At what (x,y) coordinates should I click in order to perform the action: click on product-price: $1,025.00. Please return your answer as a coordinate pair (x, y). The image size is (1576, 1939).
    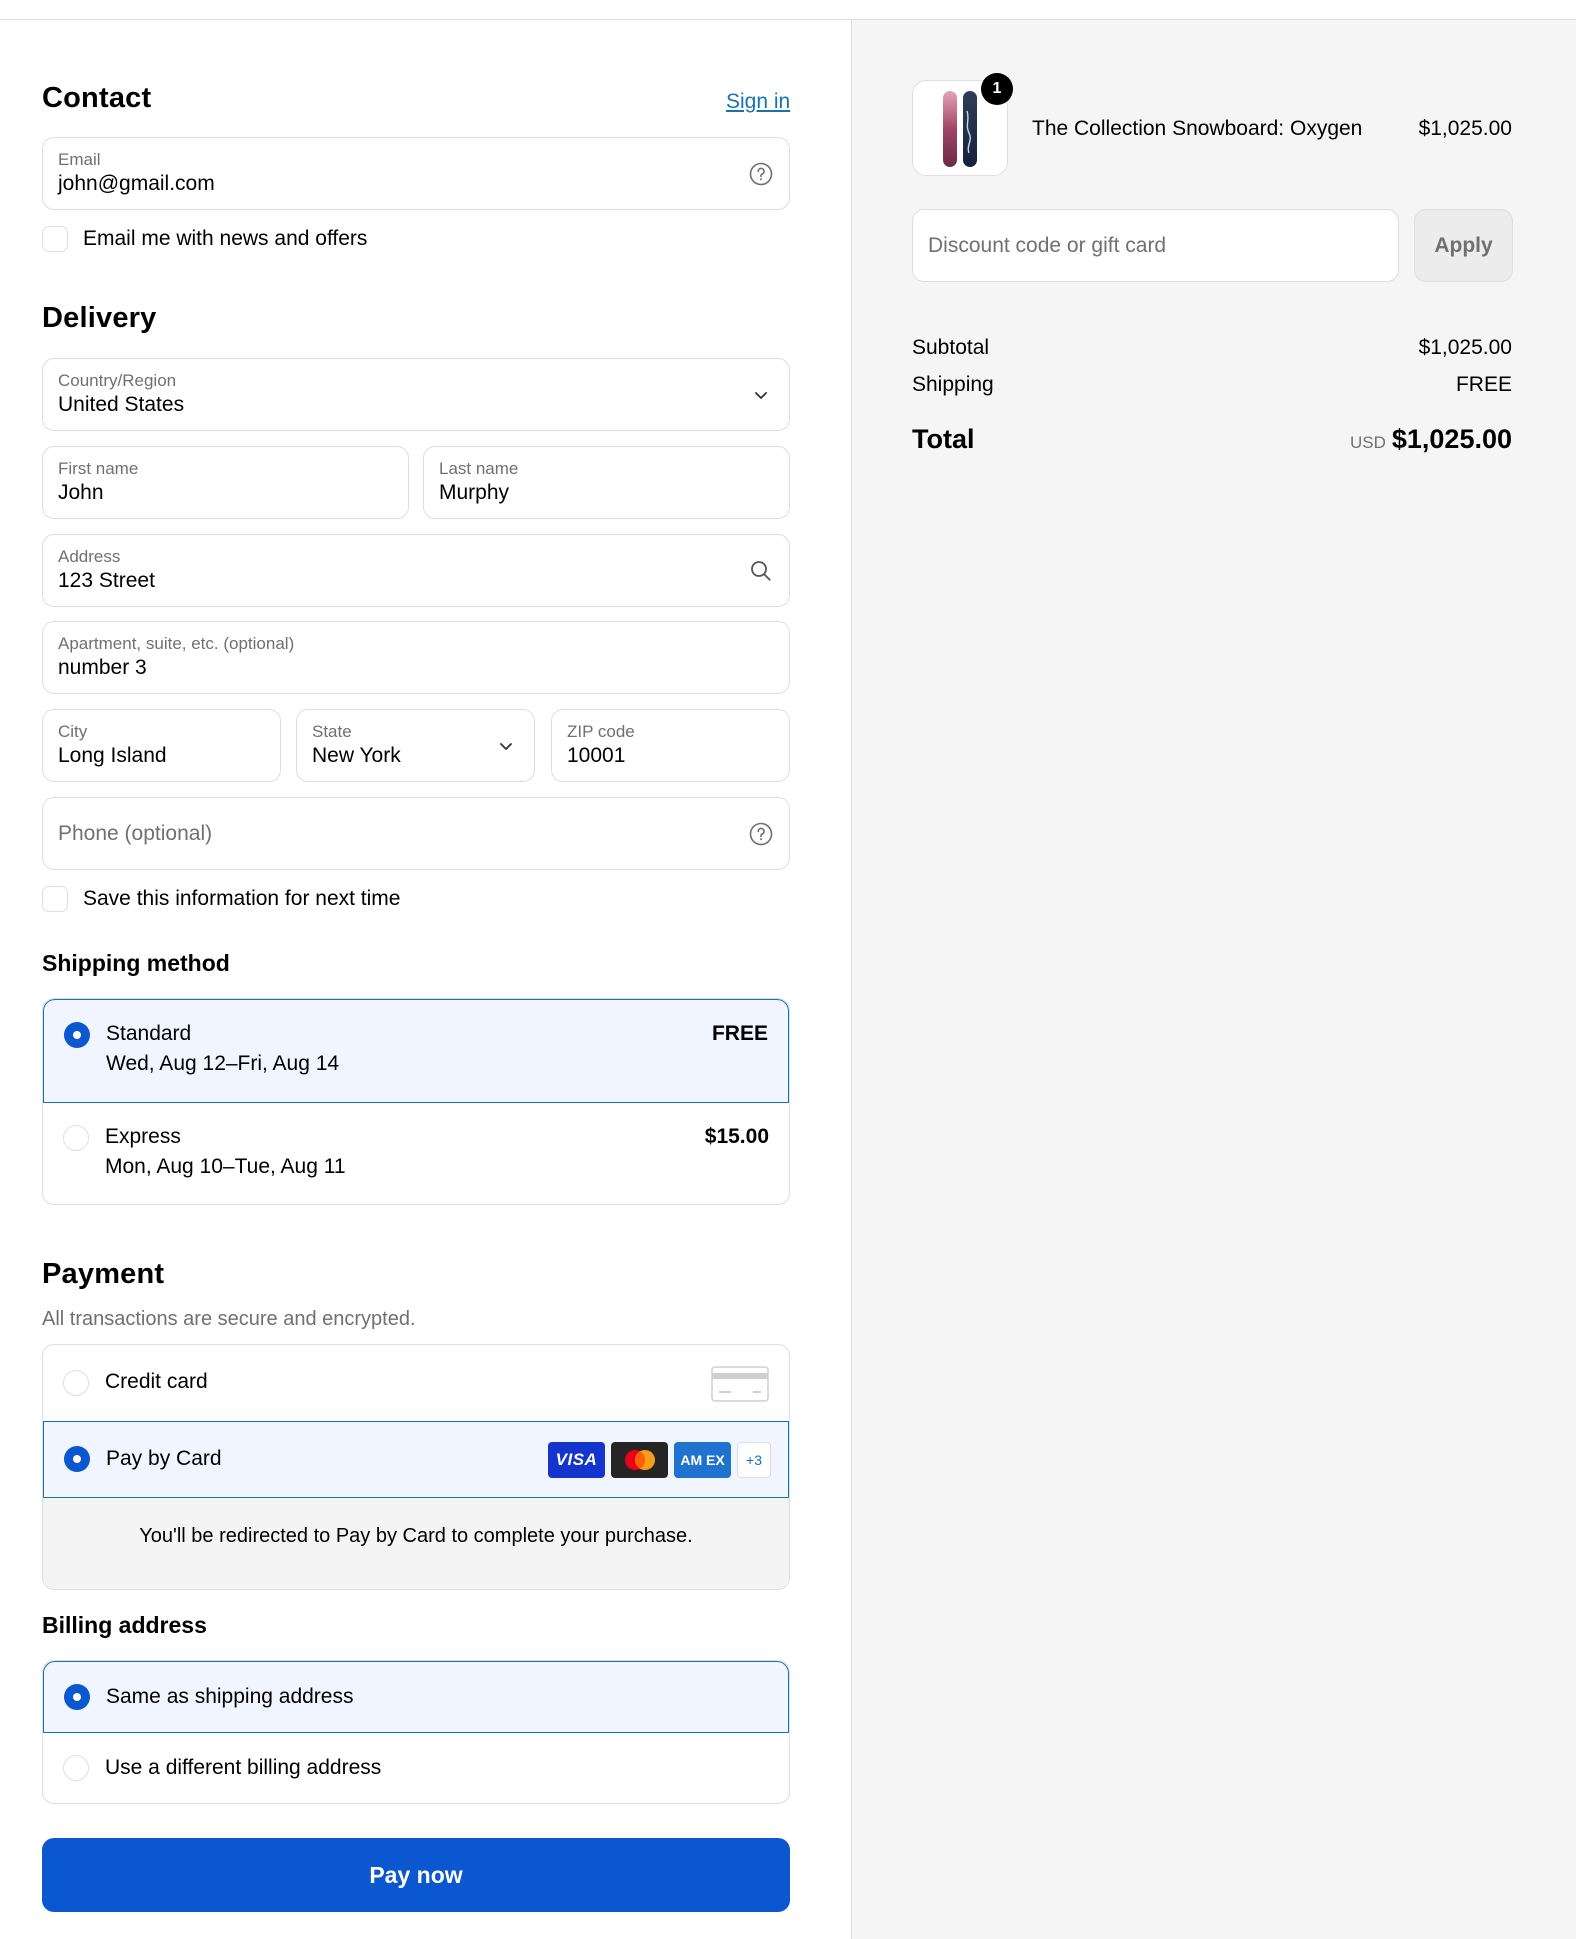
    Looking at the image, I should click on (1465, 128).